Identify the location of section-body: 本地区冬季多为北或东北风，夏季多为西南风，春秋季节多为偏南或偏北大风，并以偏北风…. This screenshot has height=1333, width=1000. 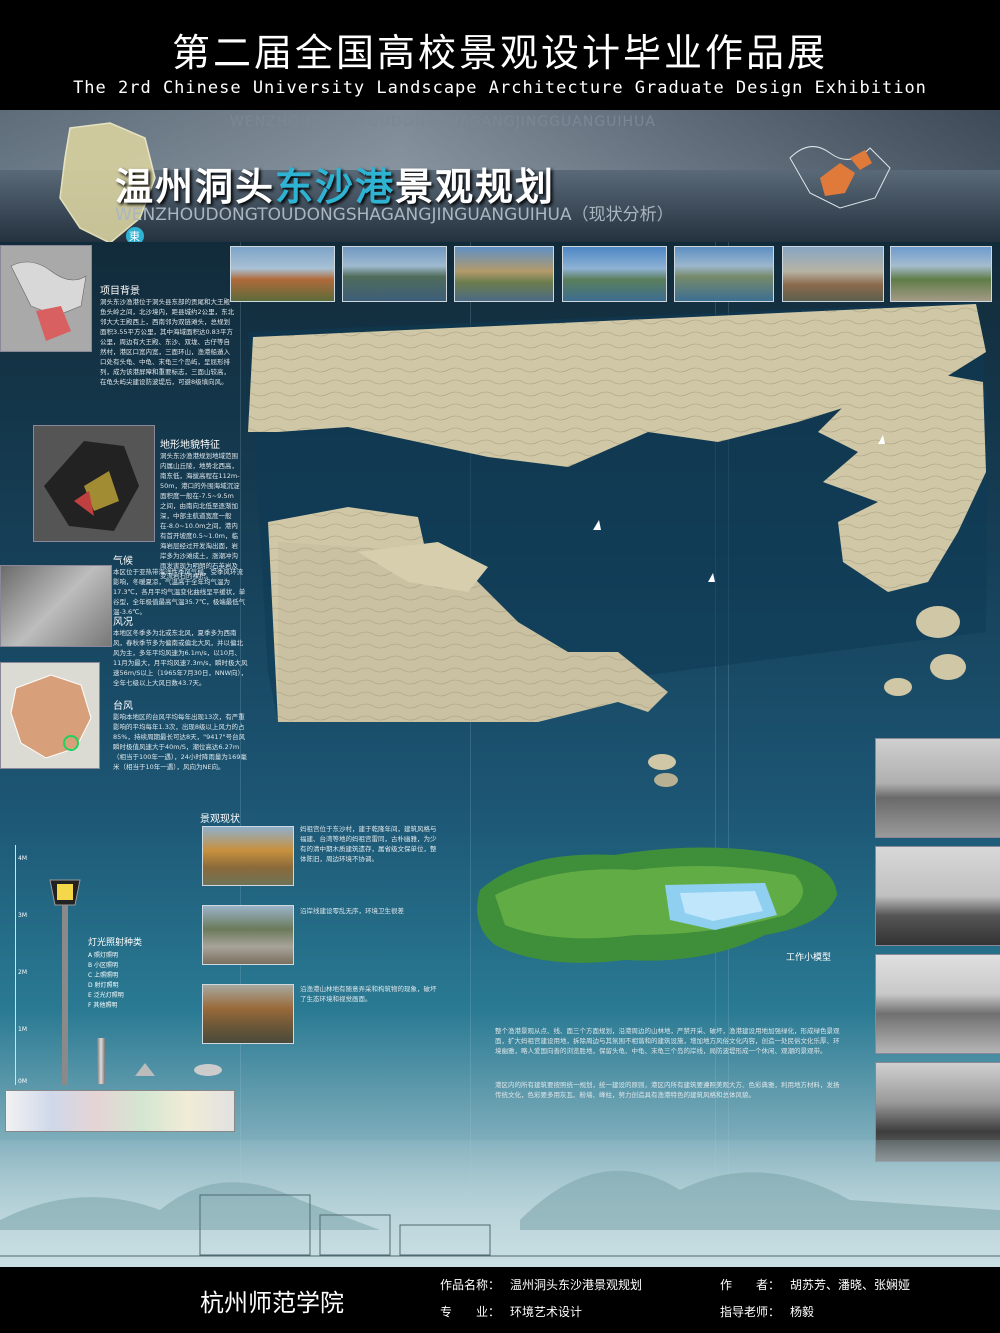
(180, 658).